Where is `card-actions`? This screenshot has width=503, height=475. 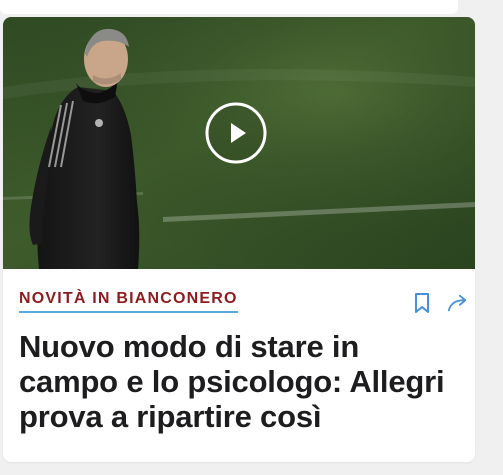 card-actions is located at coordinates (440, 303).